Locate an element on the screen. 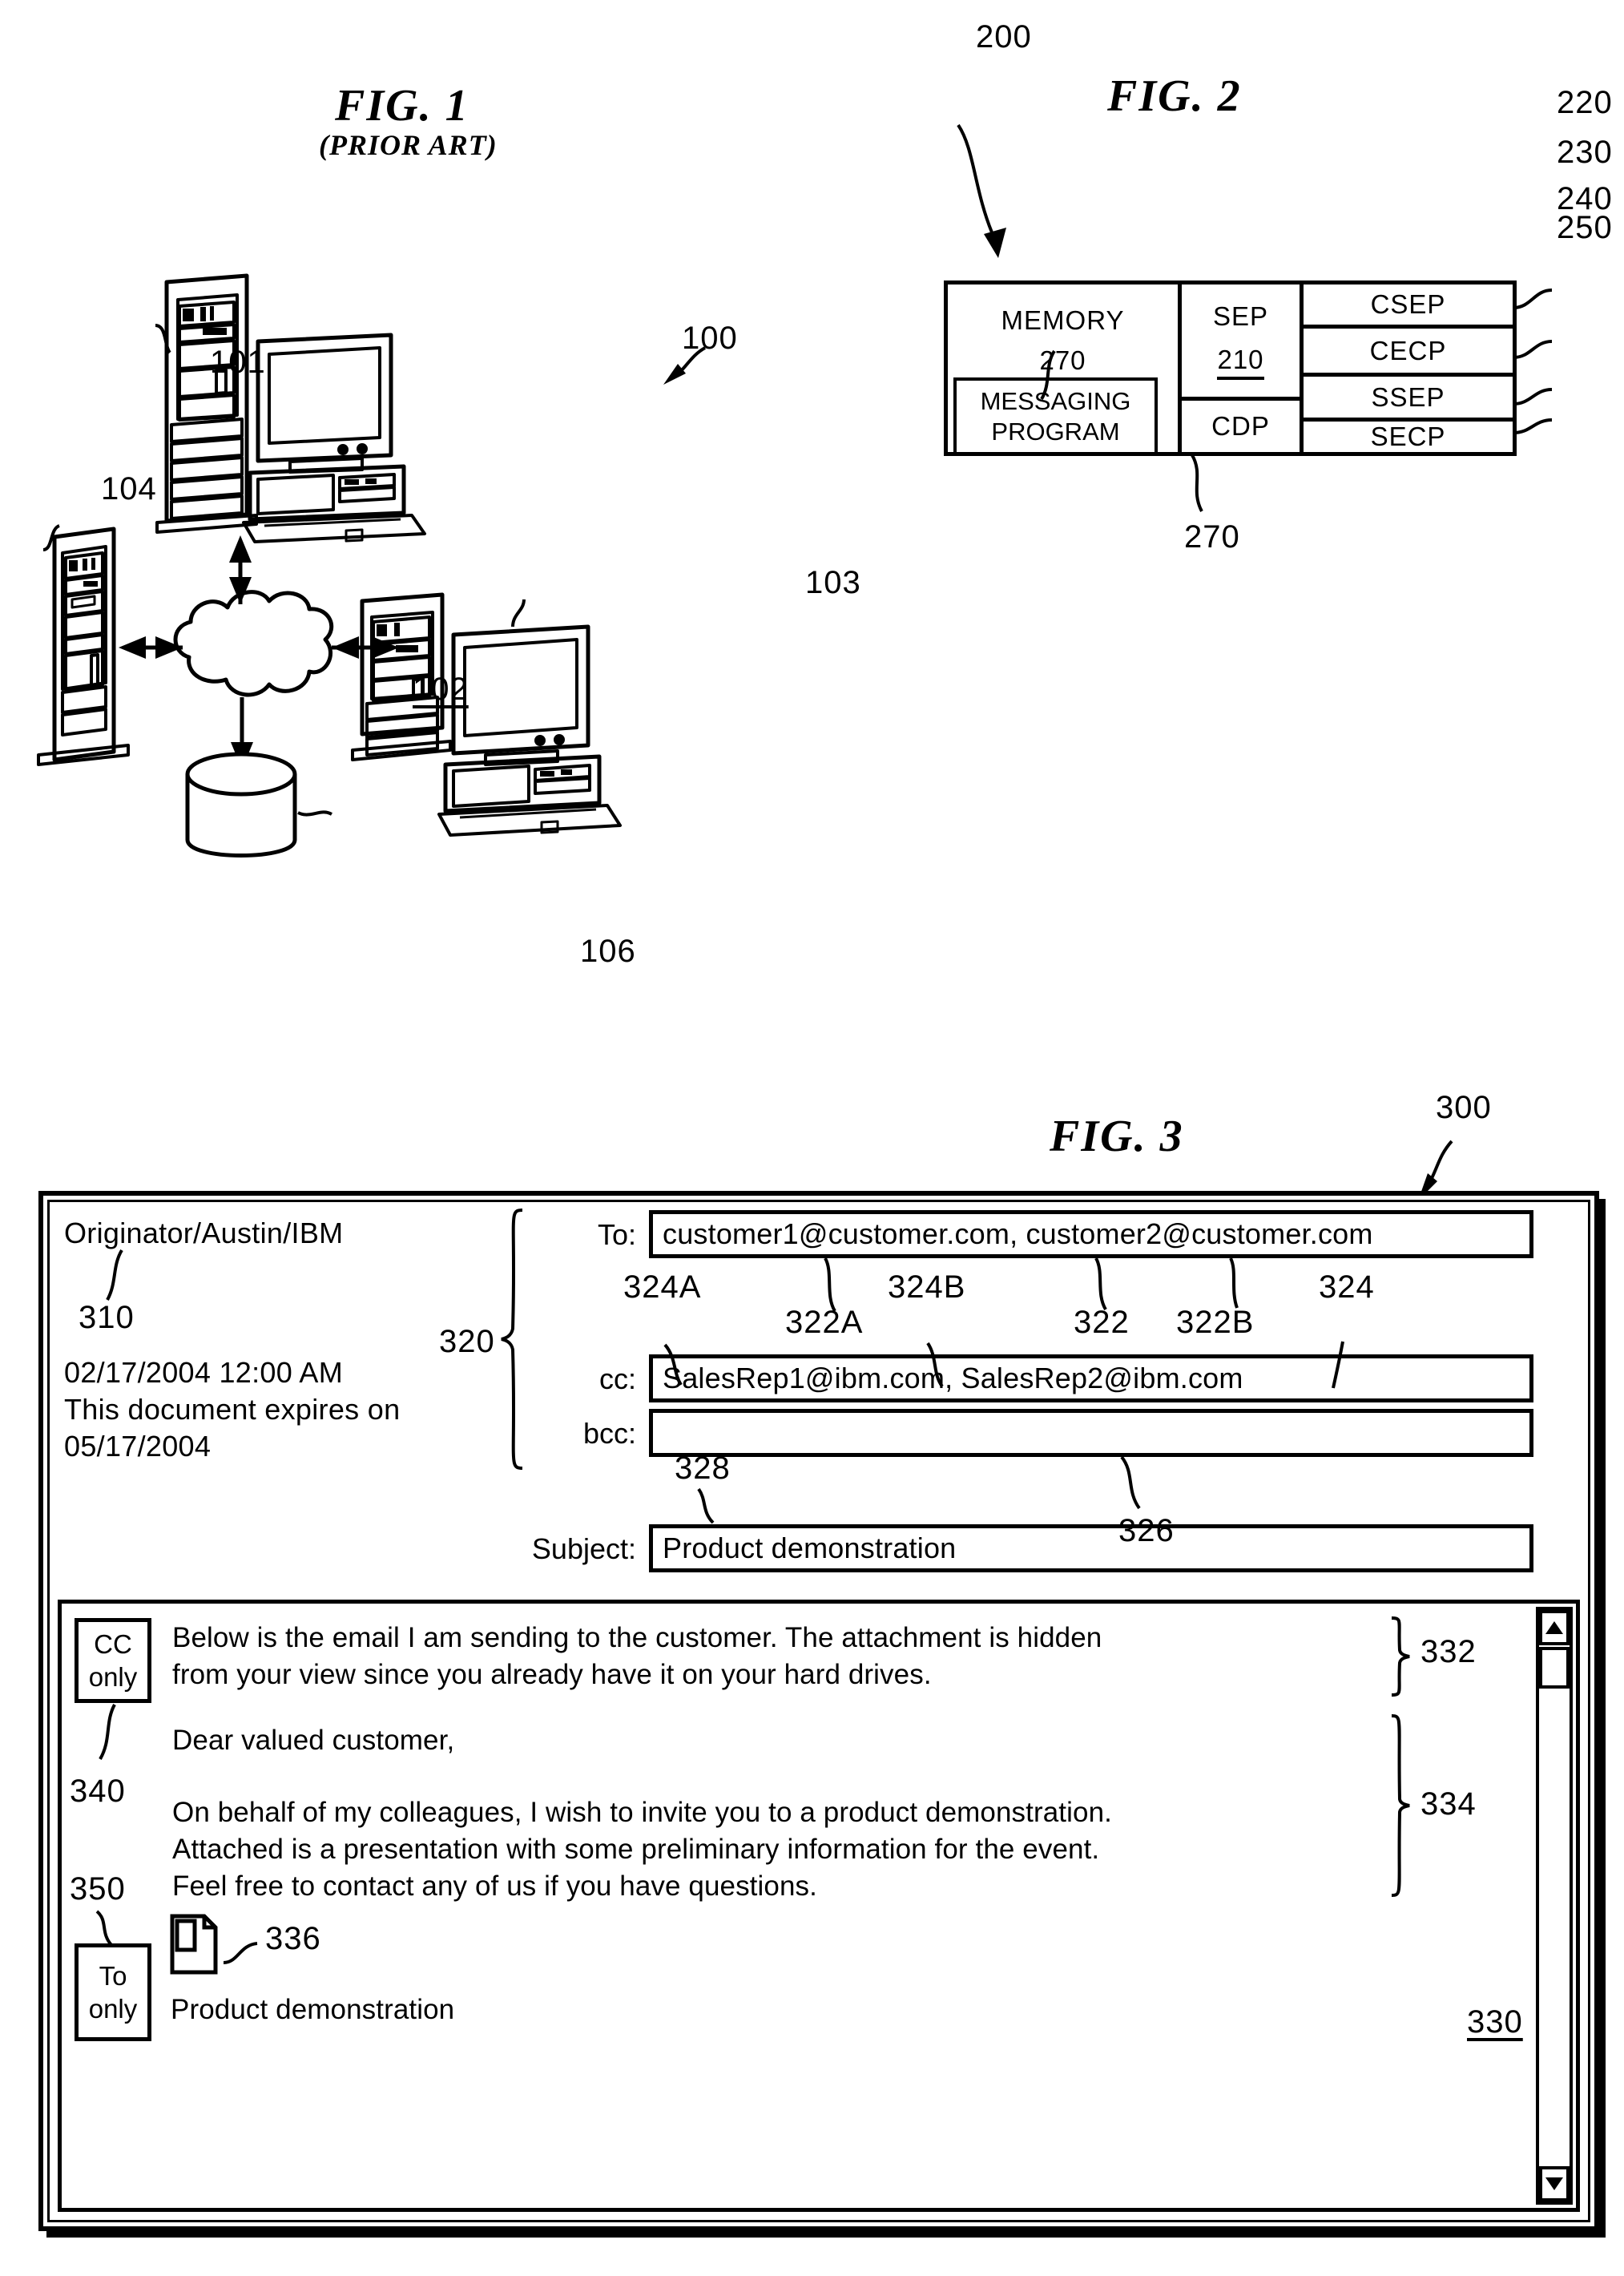  fig2-right-leaders is located at coordinates (1533, 362).